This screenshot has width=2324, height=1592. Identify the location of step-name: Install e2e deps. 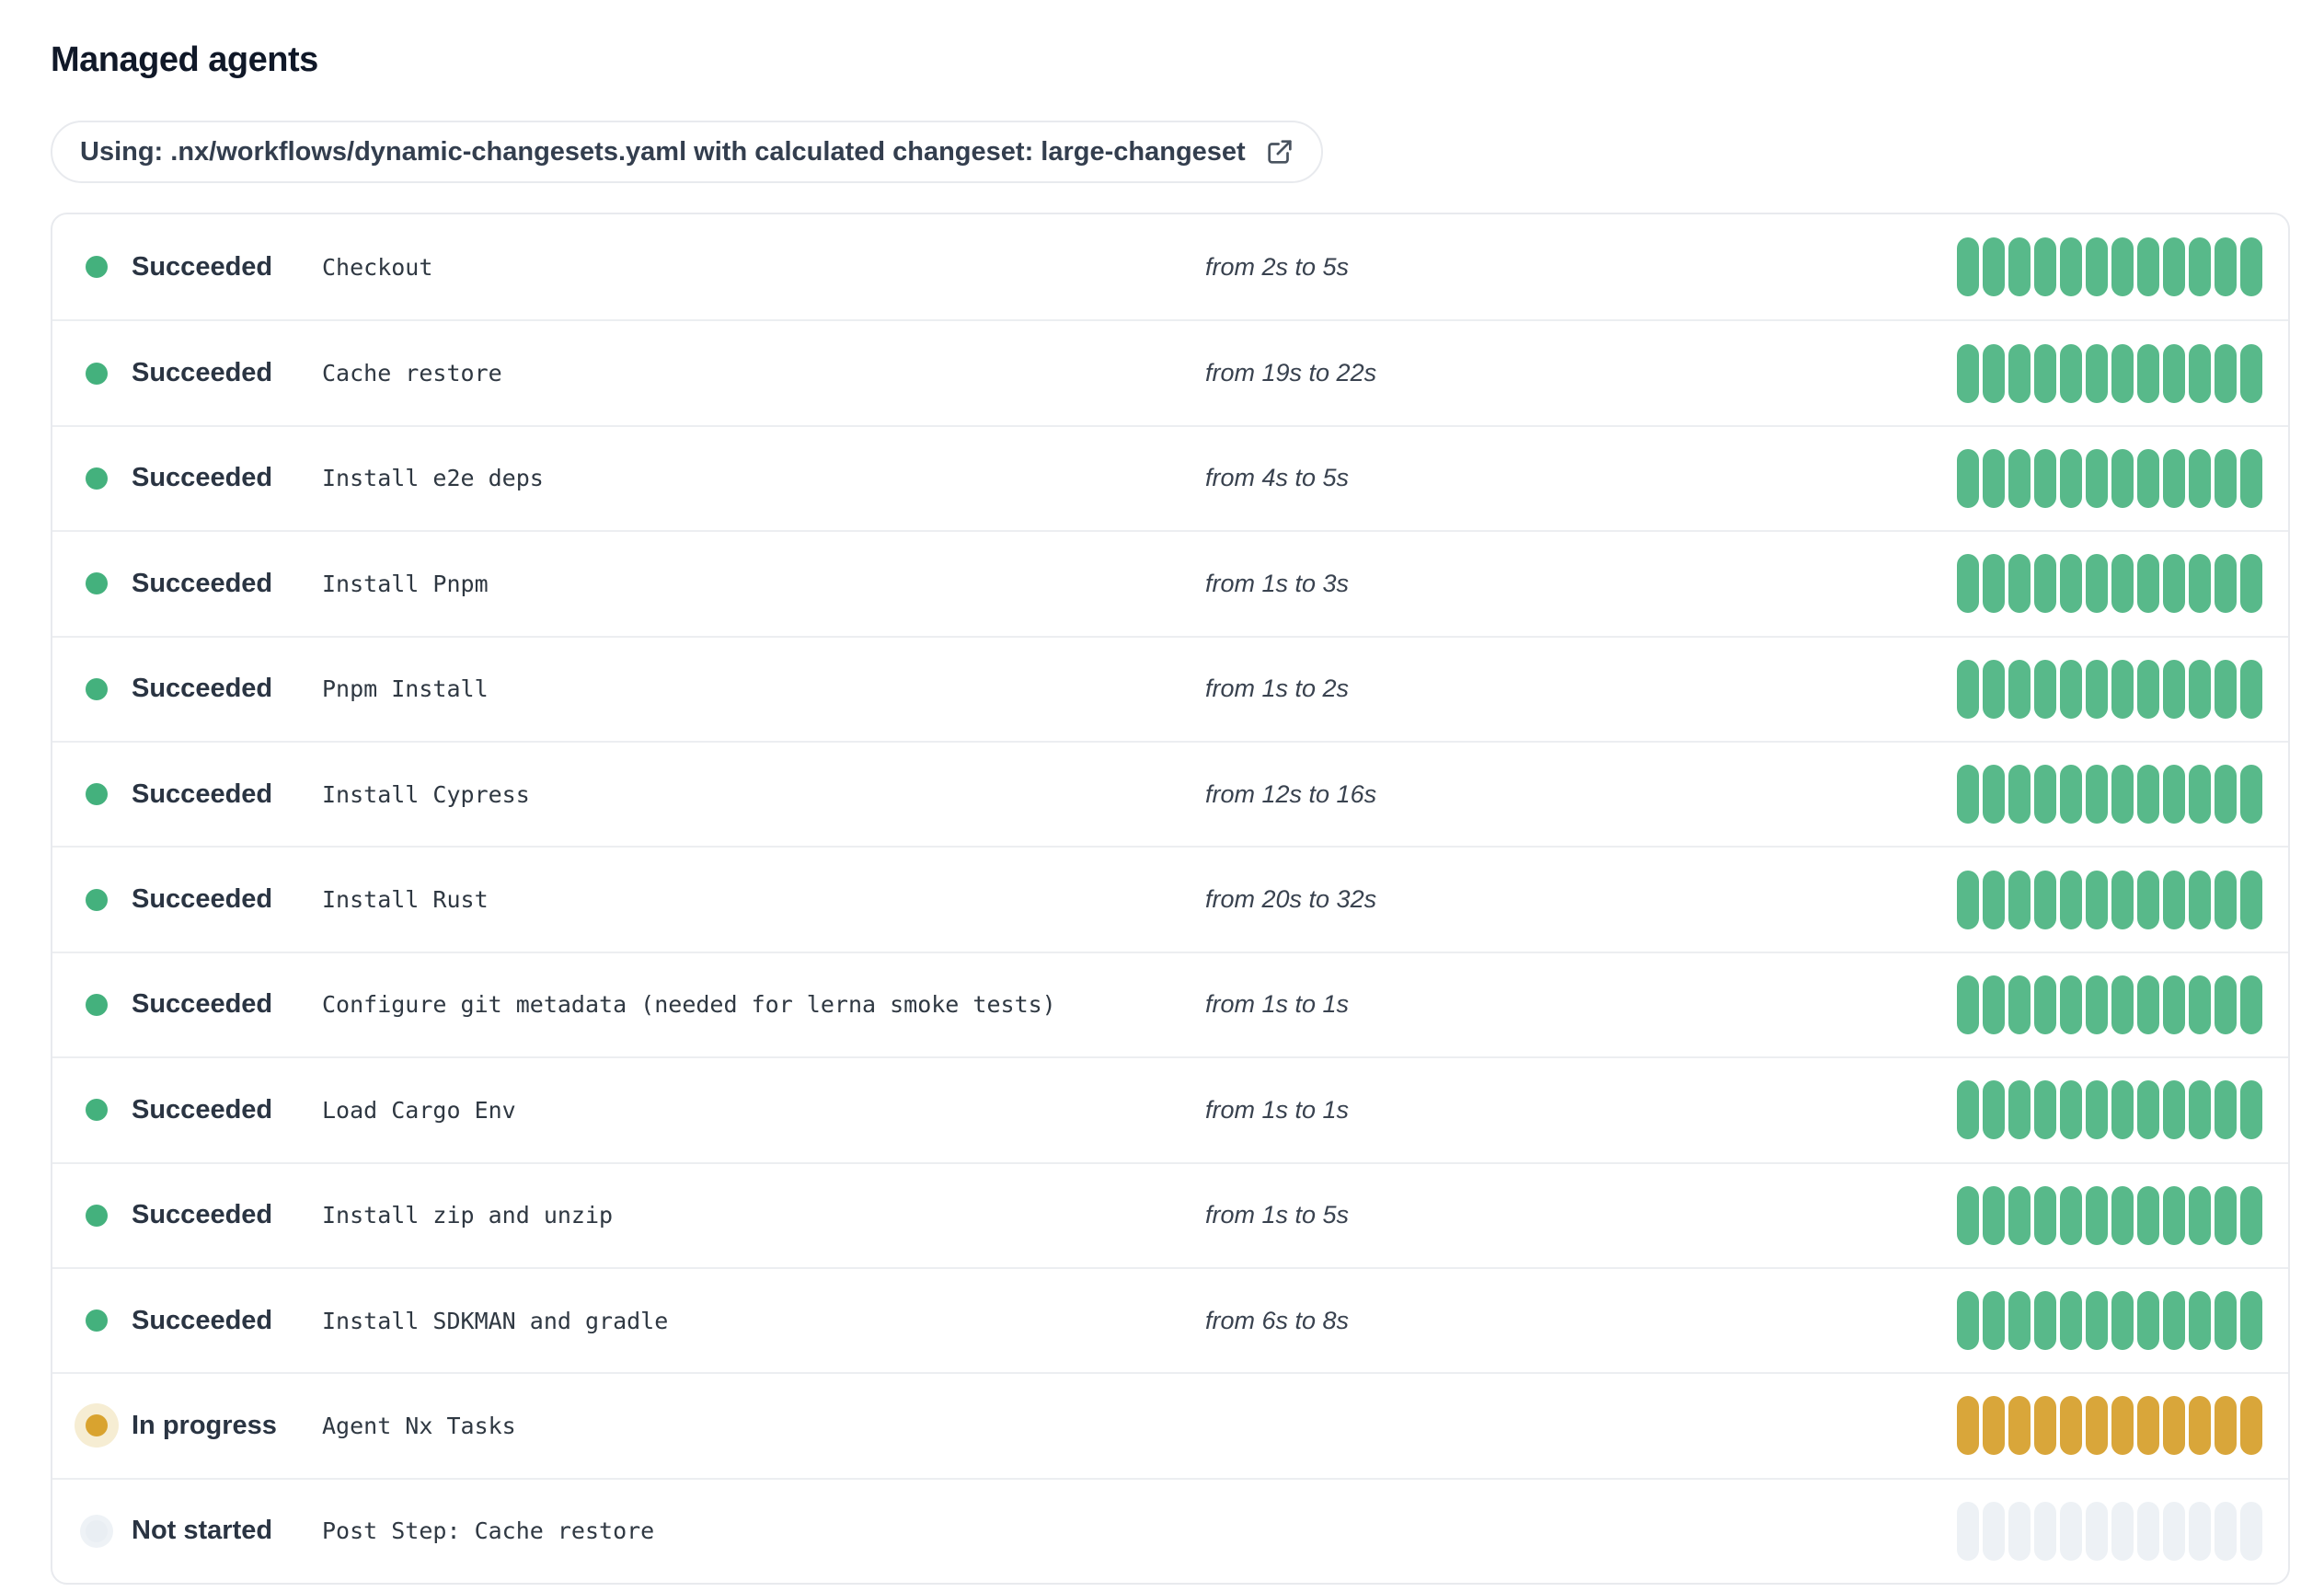
(433, 478).